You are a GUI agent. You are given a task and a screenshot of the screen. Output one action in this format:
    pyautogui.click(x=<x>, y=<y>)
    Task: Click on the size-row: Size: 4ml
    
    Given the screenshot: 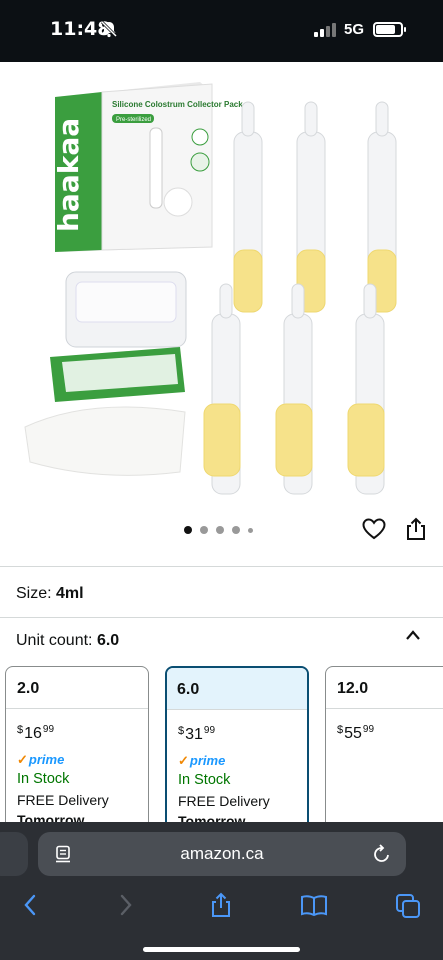 What is the action you would take?
    pyautogui.click(x=50, y=594)
    